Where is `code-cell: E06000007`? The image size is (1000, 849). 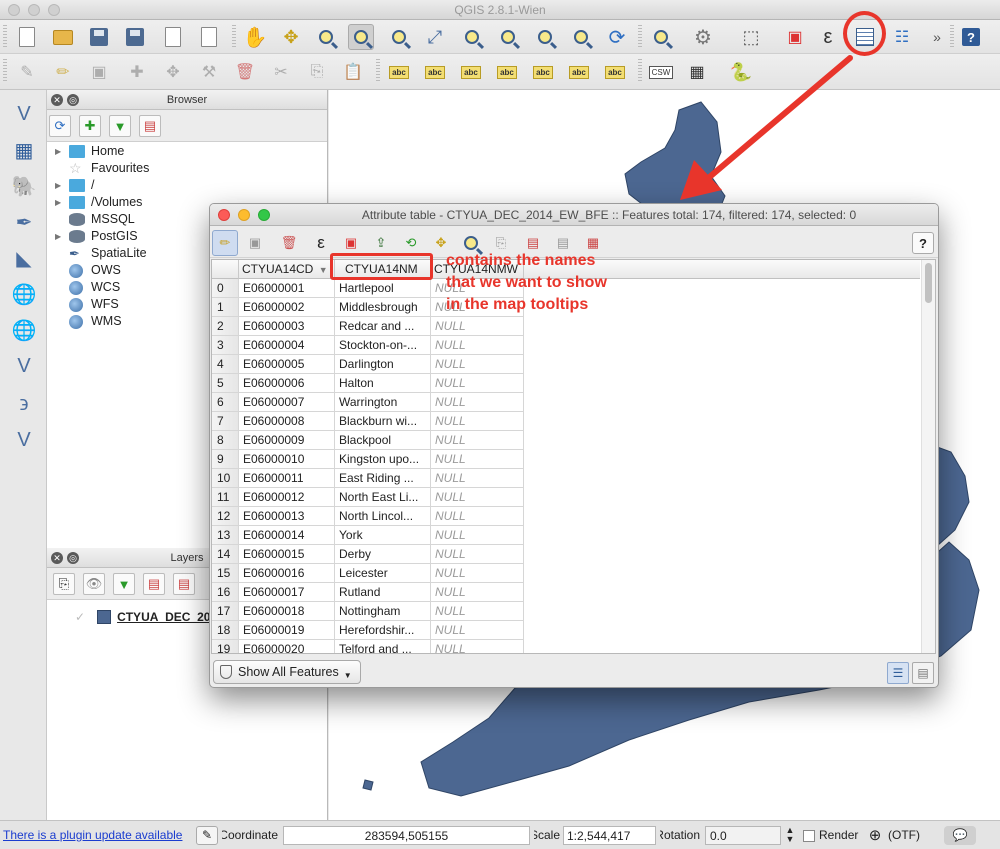 code-cell: E06000007 is located at coordinates (287, 402).